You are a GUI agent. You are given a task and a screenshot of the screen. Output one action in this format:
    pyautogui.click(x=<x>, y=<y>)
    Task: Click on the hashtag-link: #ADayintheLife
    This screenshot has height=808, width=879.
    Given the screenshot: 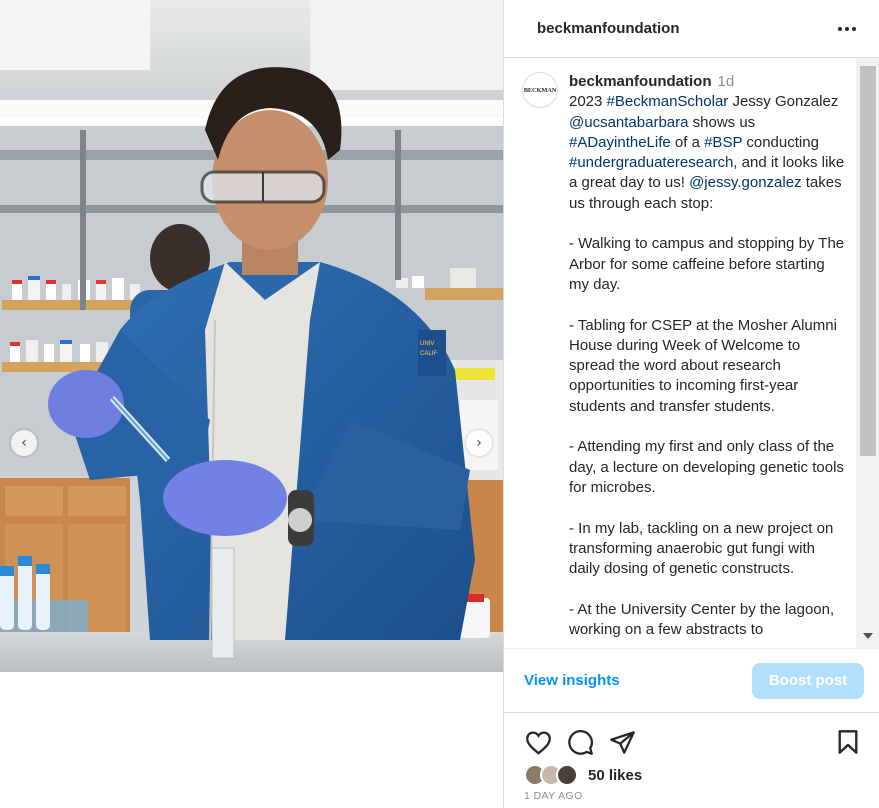 What is the action you would take?
    pyautogui.click(x=620, y=142)
    